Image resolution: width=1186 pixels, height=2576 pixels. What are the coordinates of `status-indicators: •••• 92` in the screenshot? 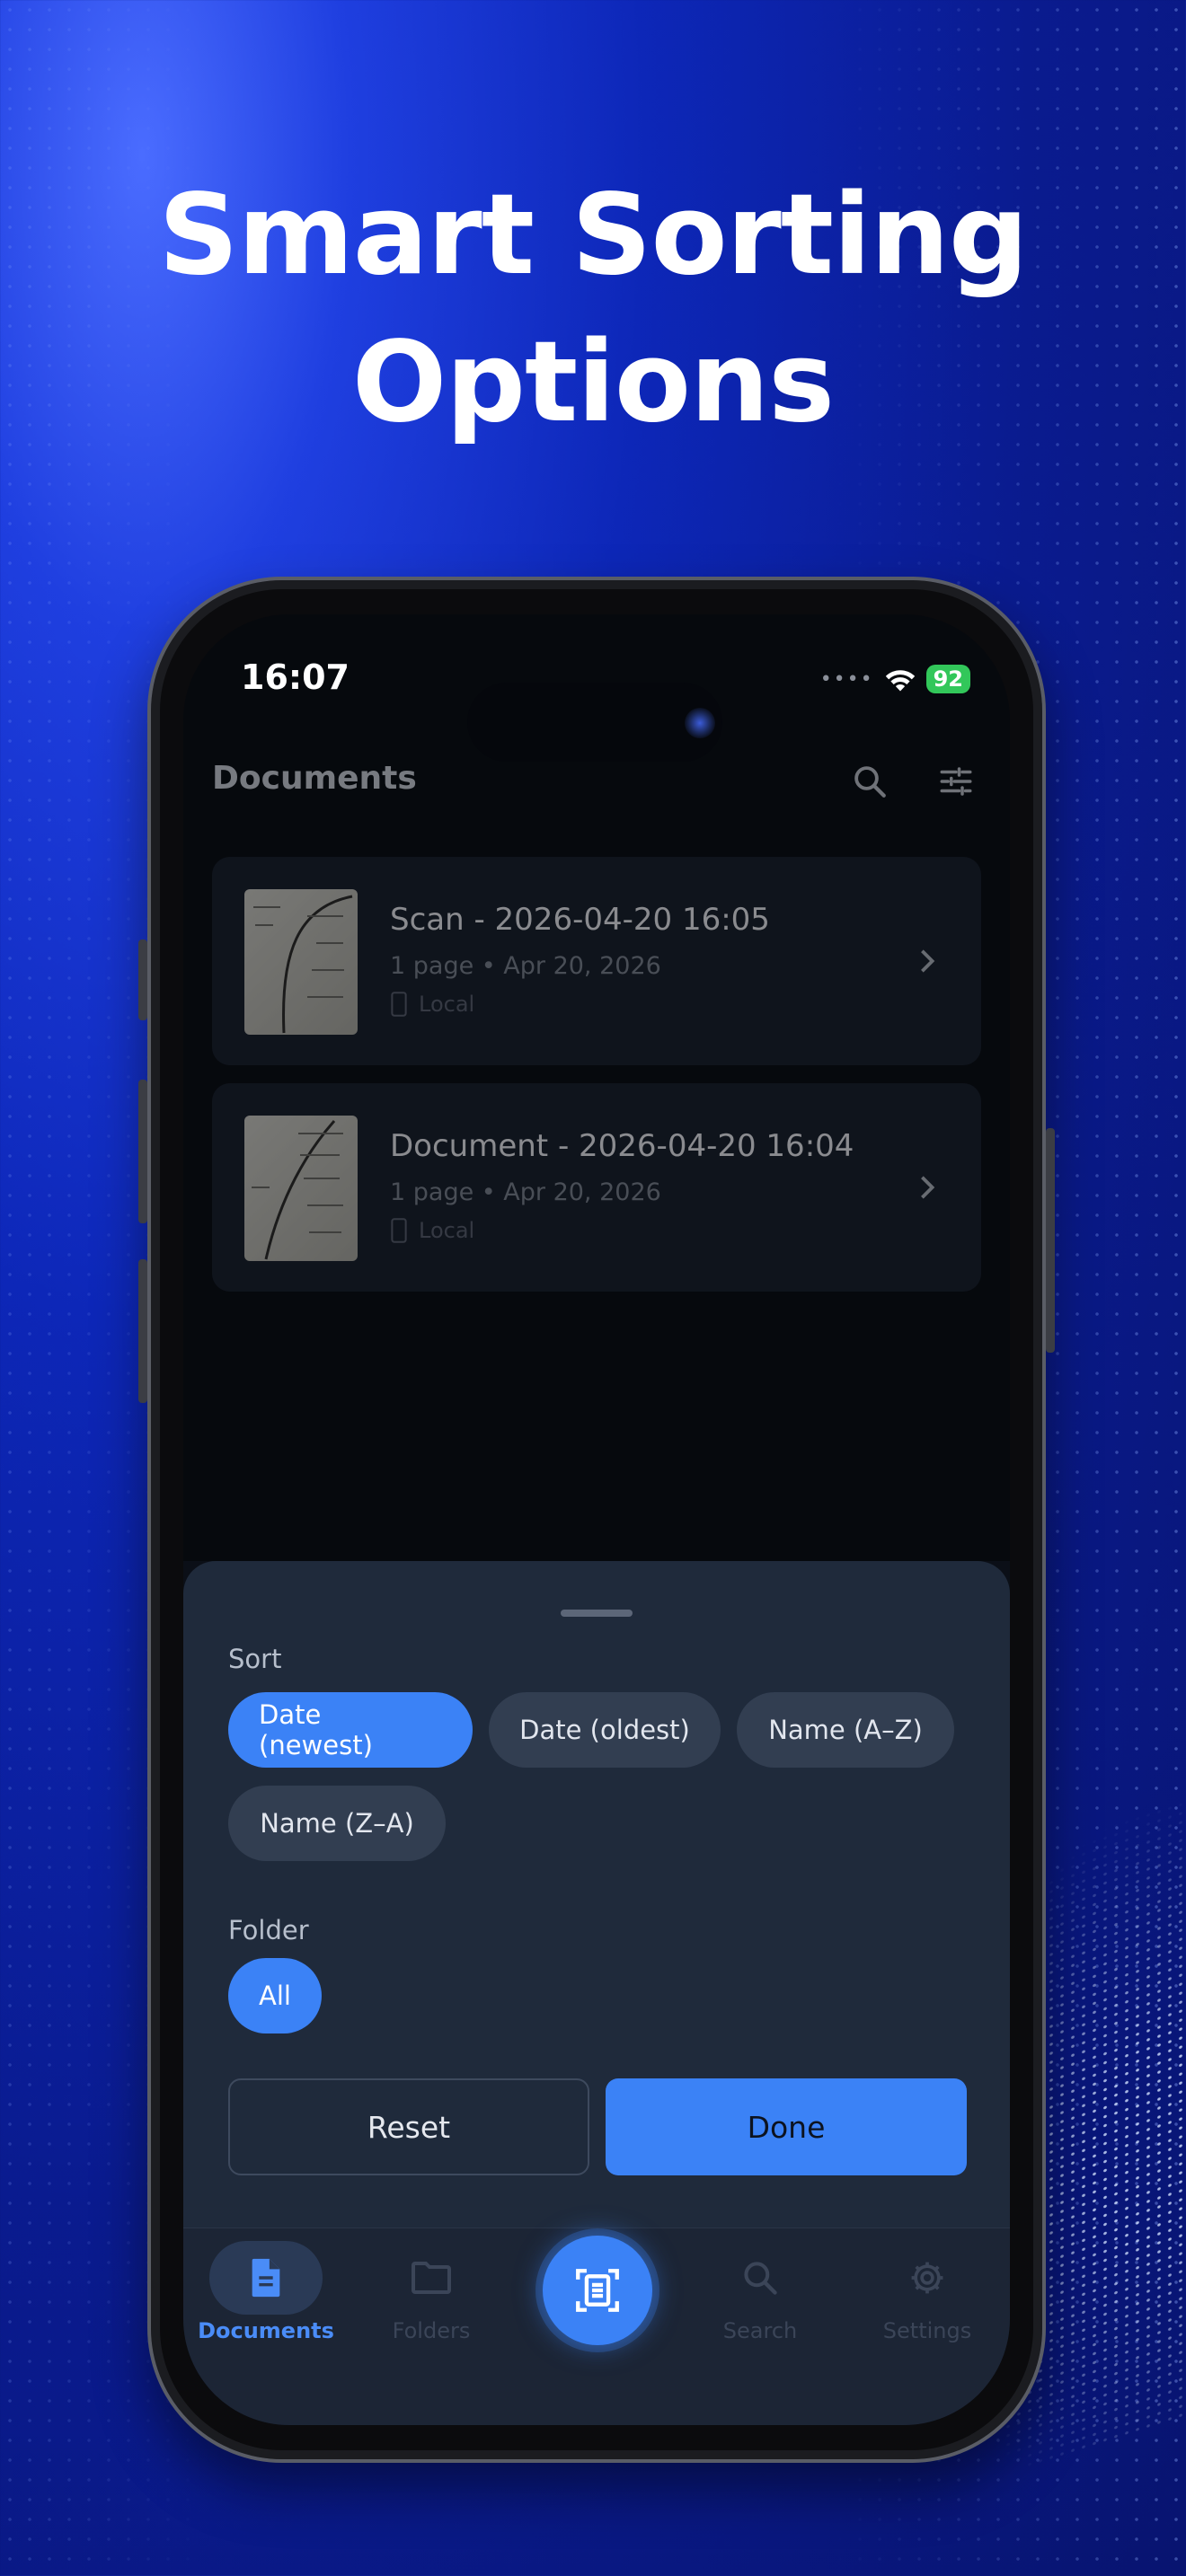 It's located at (895, 679).